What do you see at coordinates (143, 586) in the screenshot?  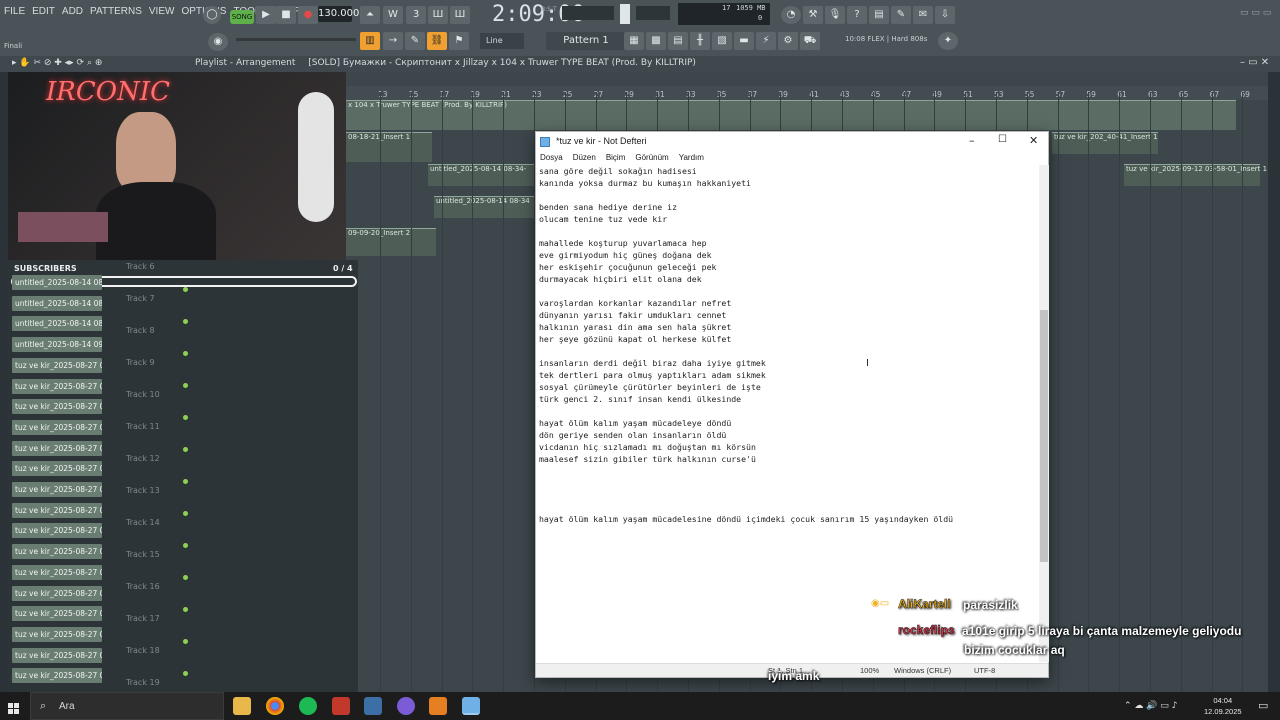 I see `track-label: Track 16` at bounding box center [143, 586].